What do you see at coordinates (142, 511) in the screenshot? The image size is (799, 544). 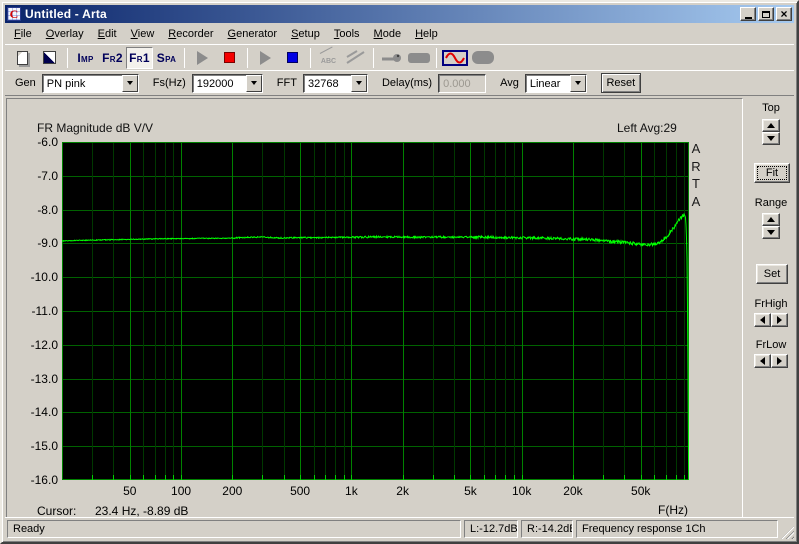 I see `cursor-value: 23.4 Hz, -8.89 dB` at bounding box center [142, 511].